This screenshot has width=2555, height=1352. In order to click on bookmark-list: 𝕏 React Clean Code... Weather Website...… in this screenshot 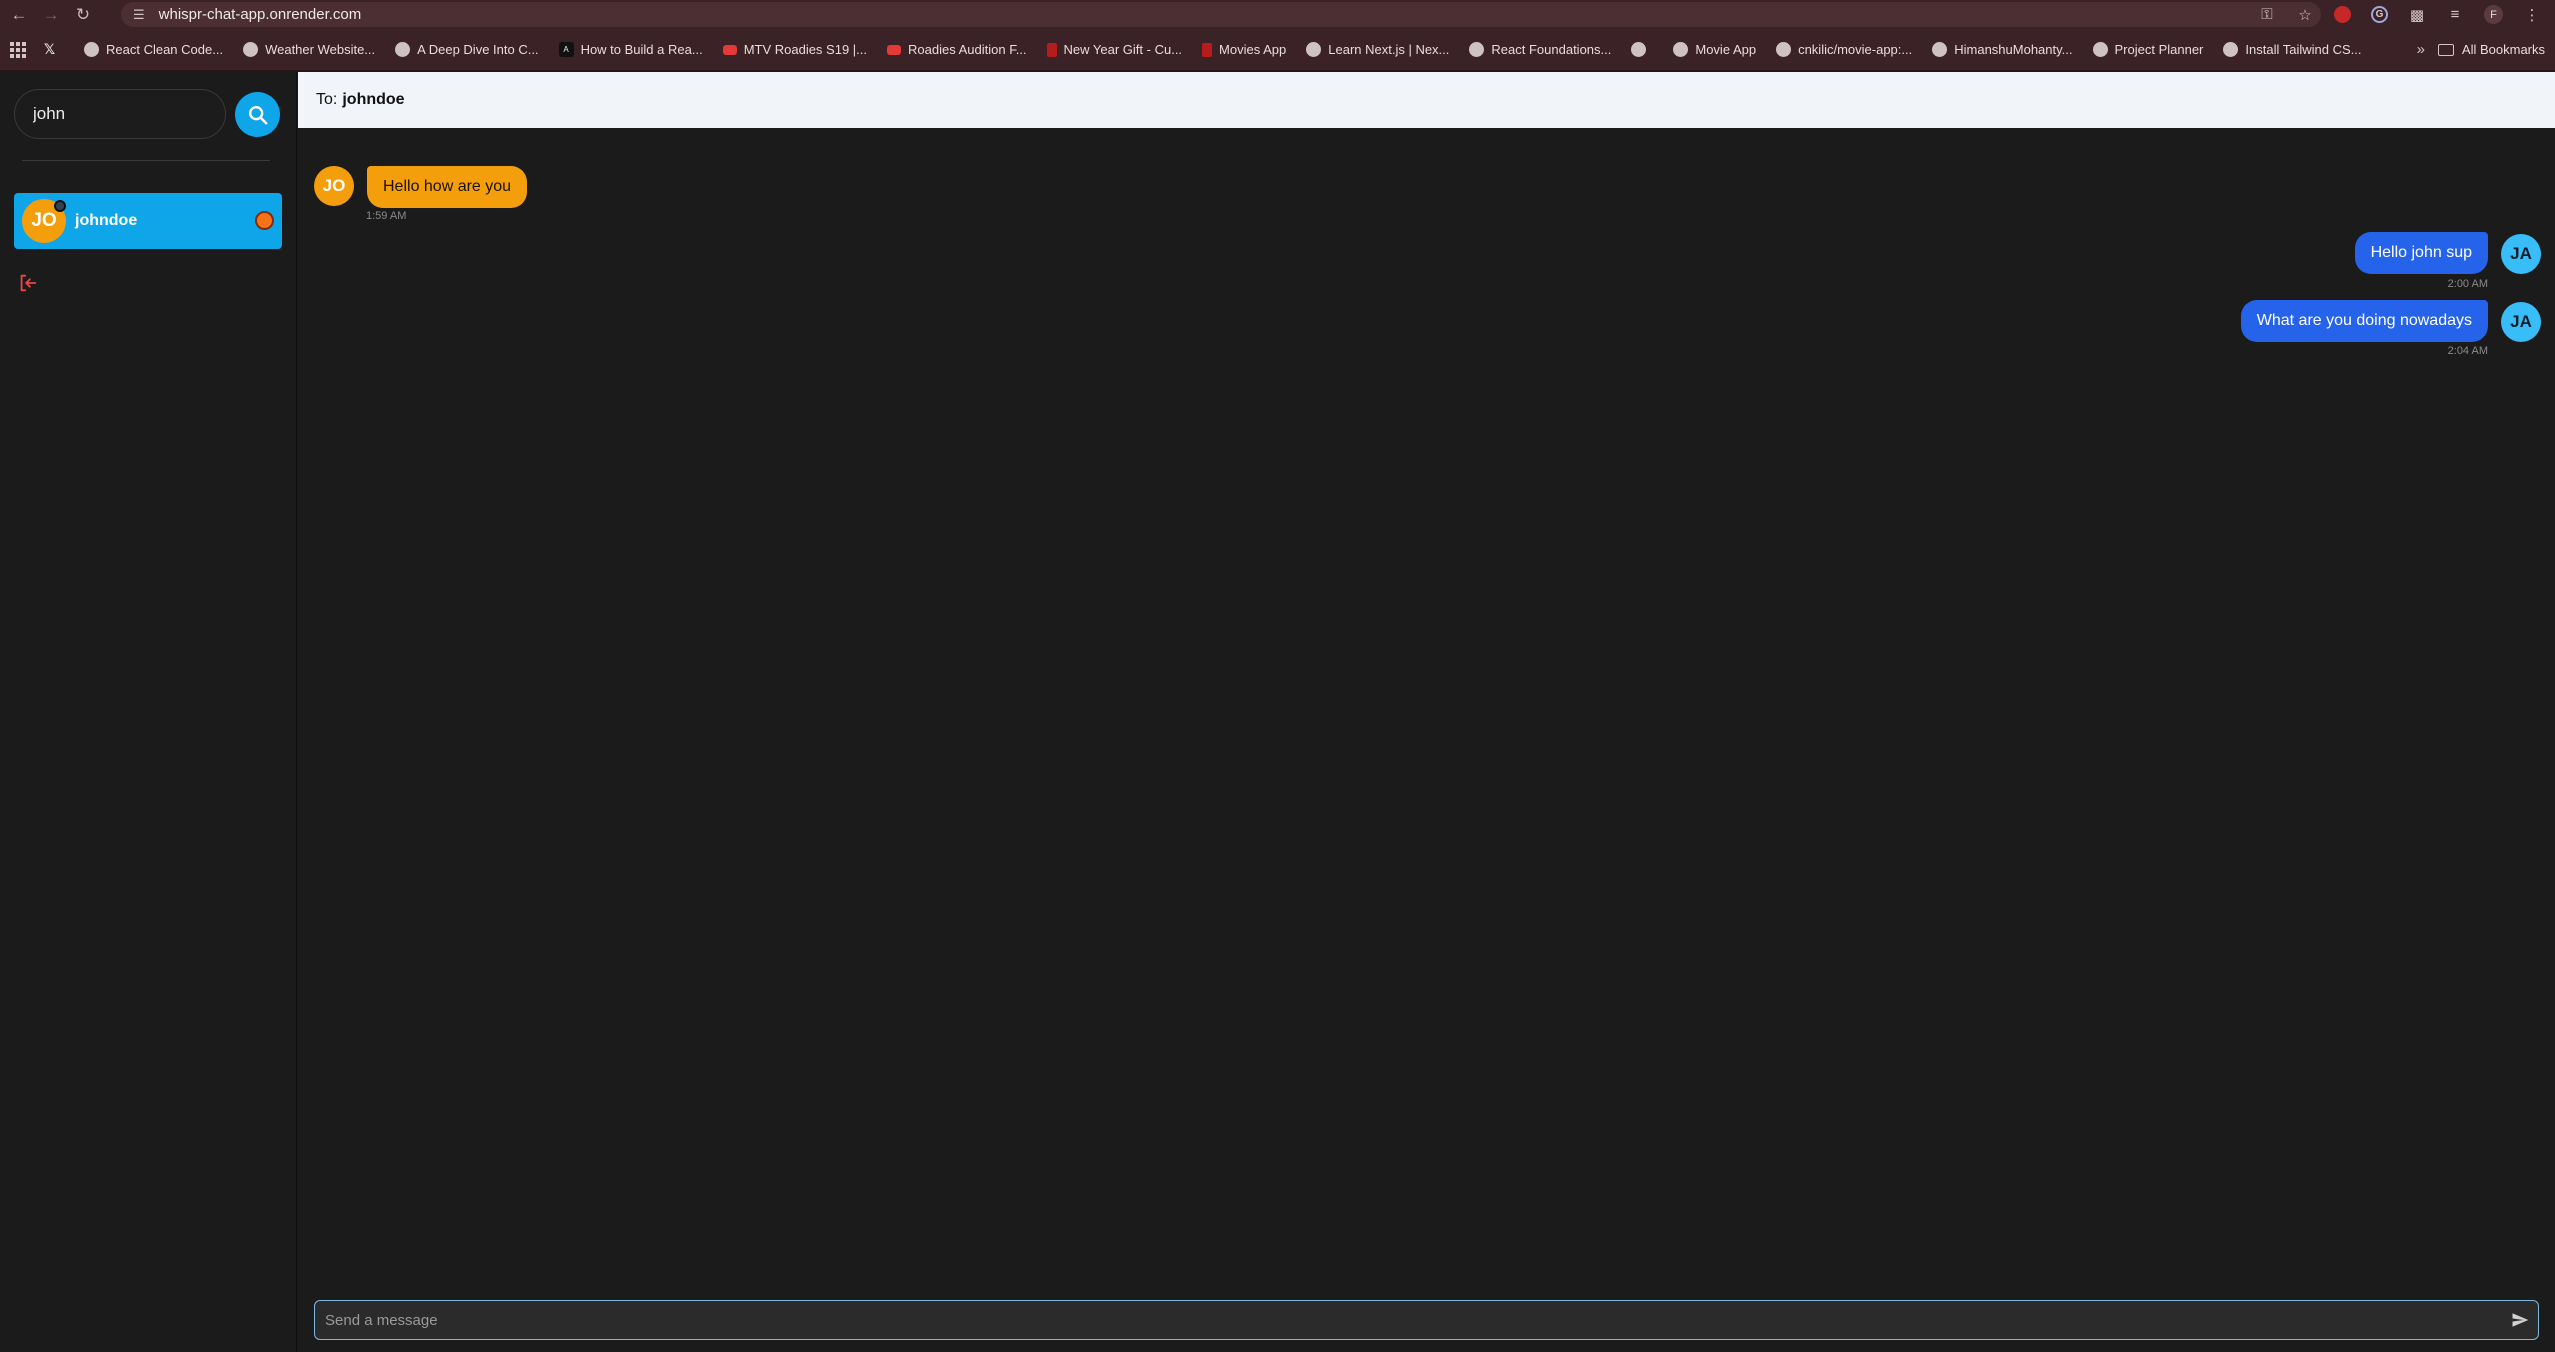, I will do `click(1211, 49)`.